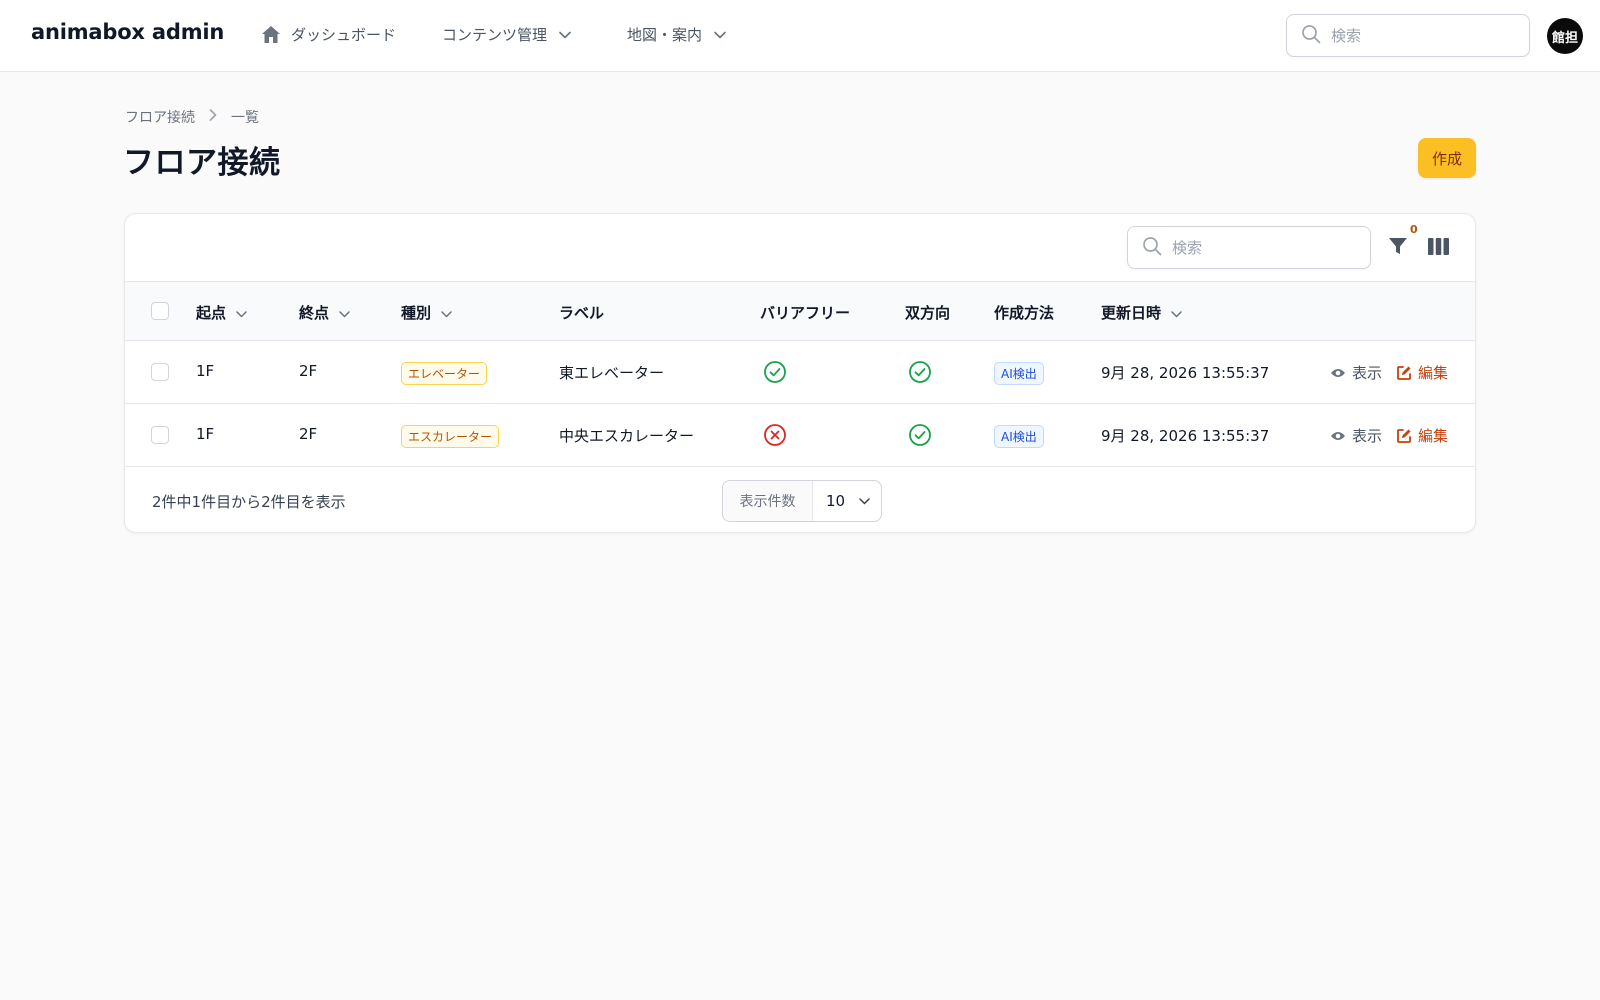 The width and height of the screenshot is (1600, 1000). Describe the element at coordinates (627, 436) in the screenshot. I see `cell-label: 中央エスカレーター` at that location.